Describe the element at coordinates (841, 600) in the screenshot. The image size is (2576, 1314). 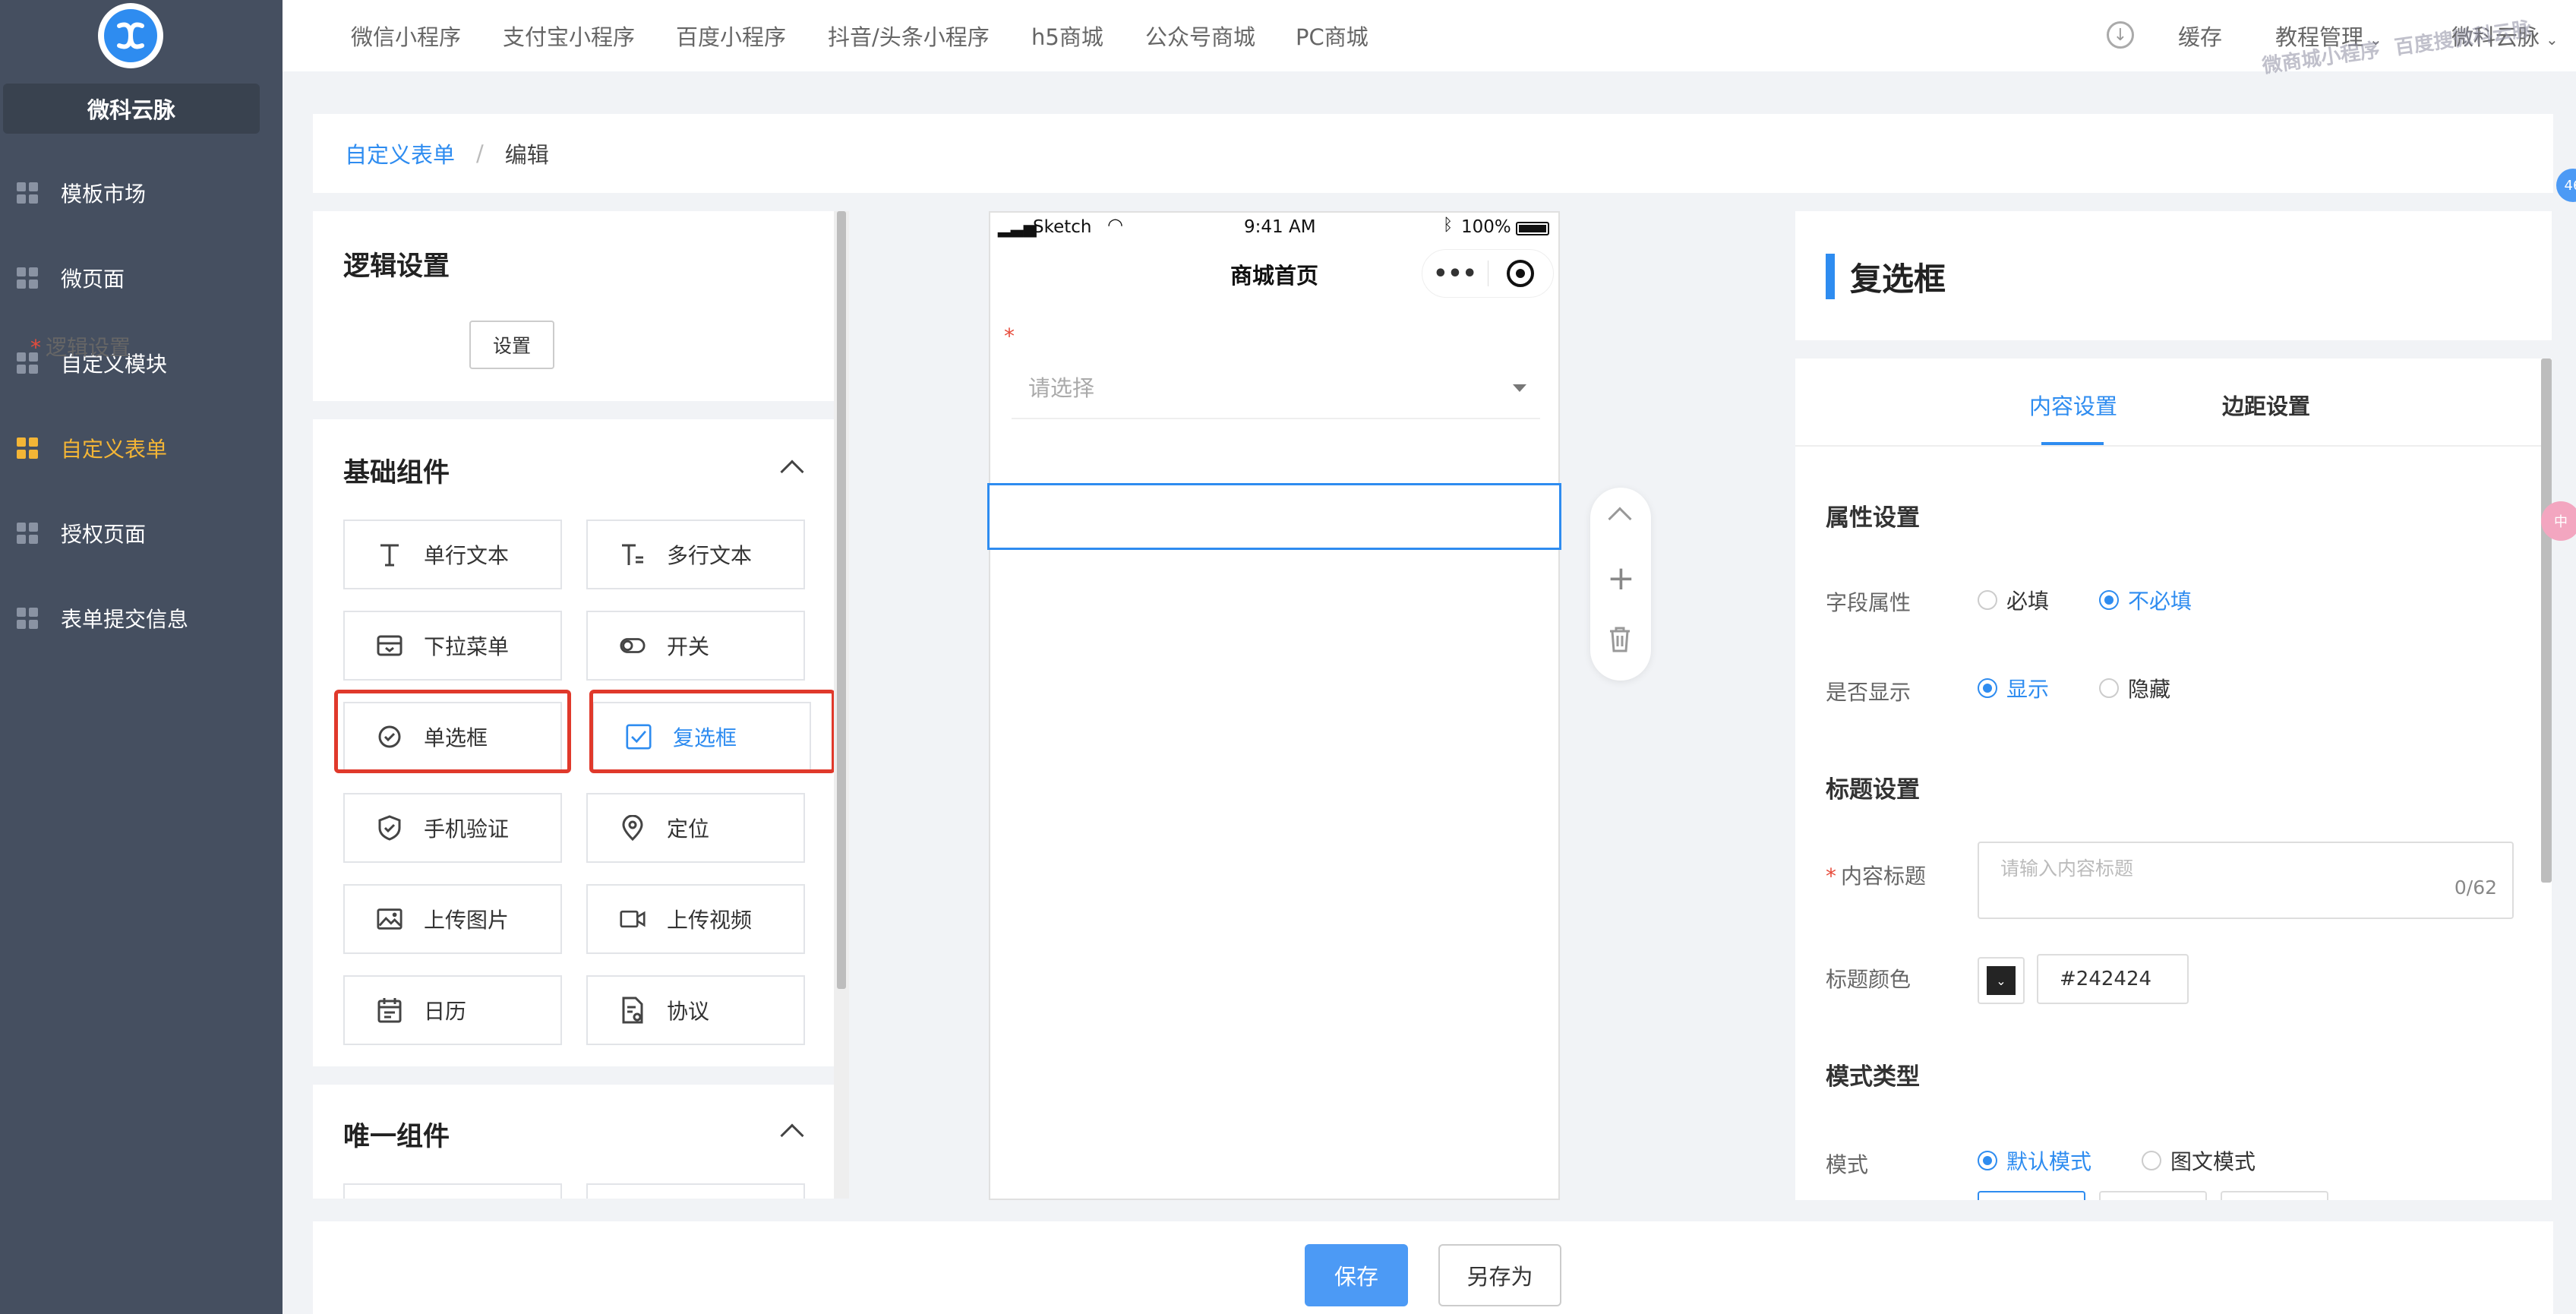
I see `left-panel-scrollbar` at that location.